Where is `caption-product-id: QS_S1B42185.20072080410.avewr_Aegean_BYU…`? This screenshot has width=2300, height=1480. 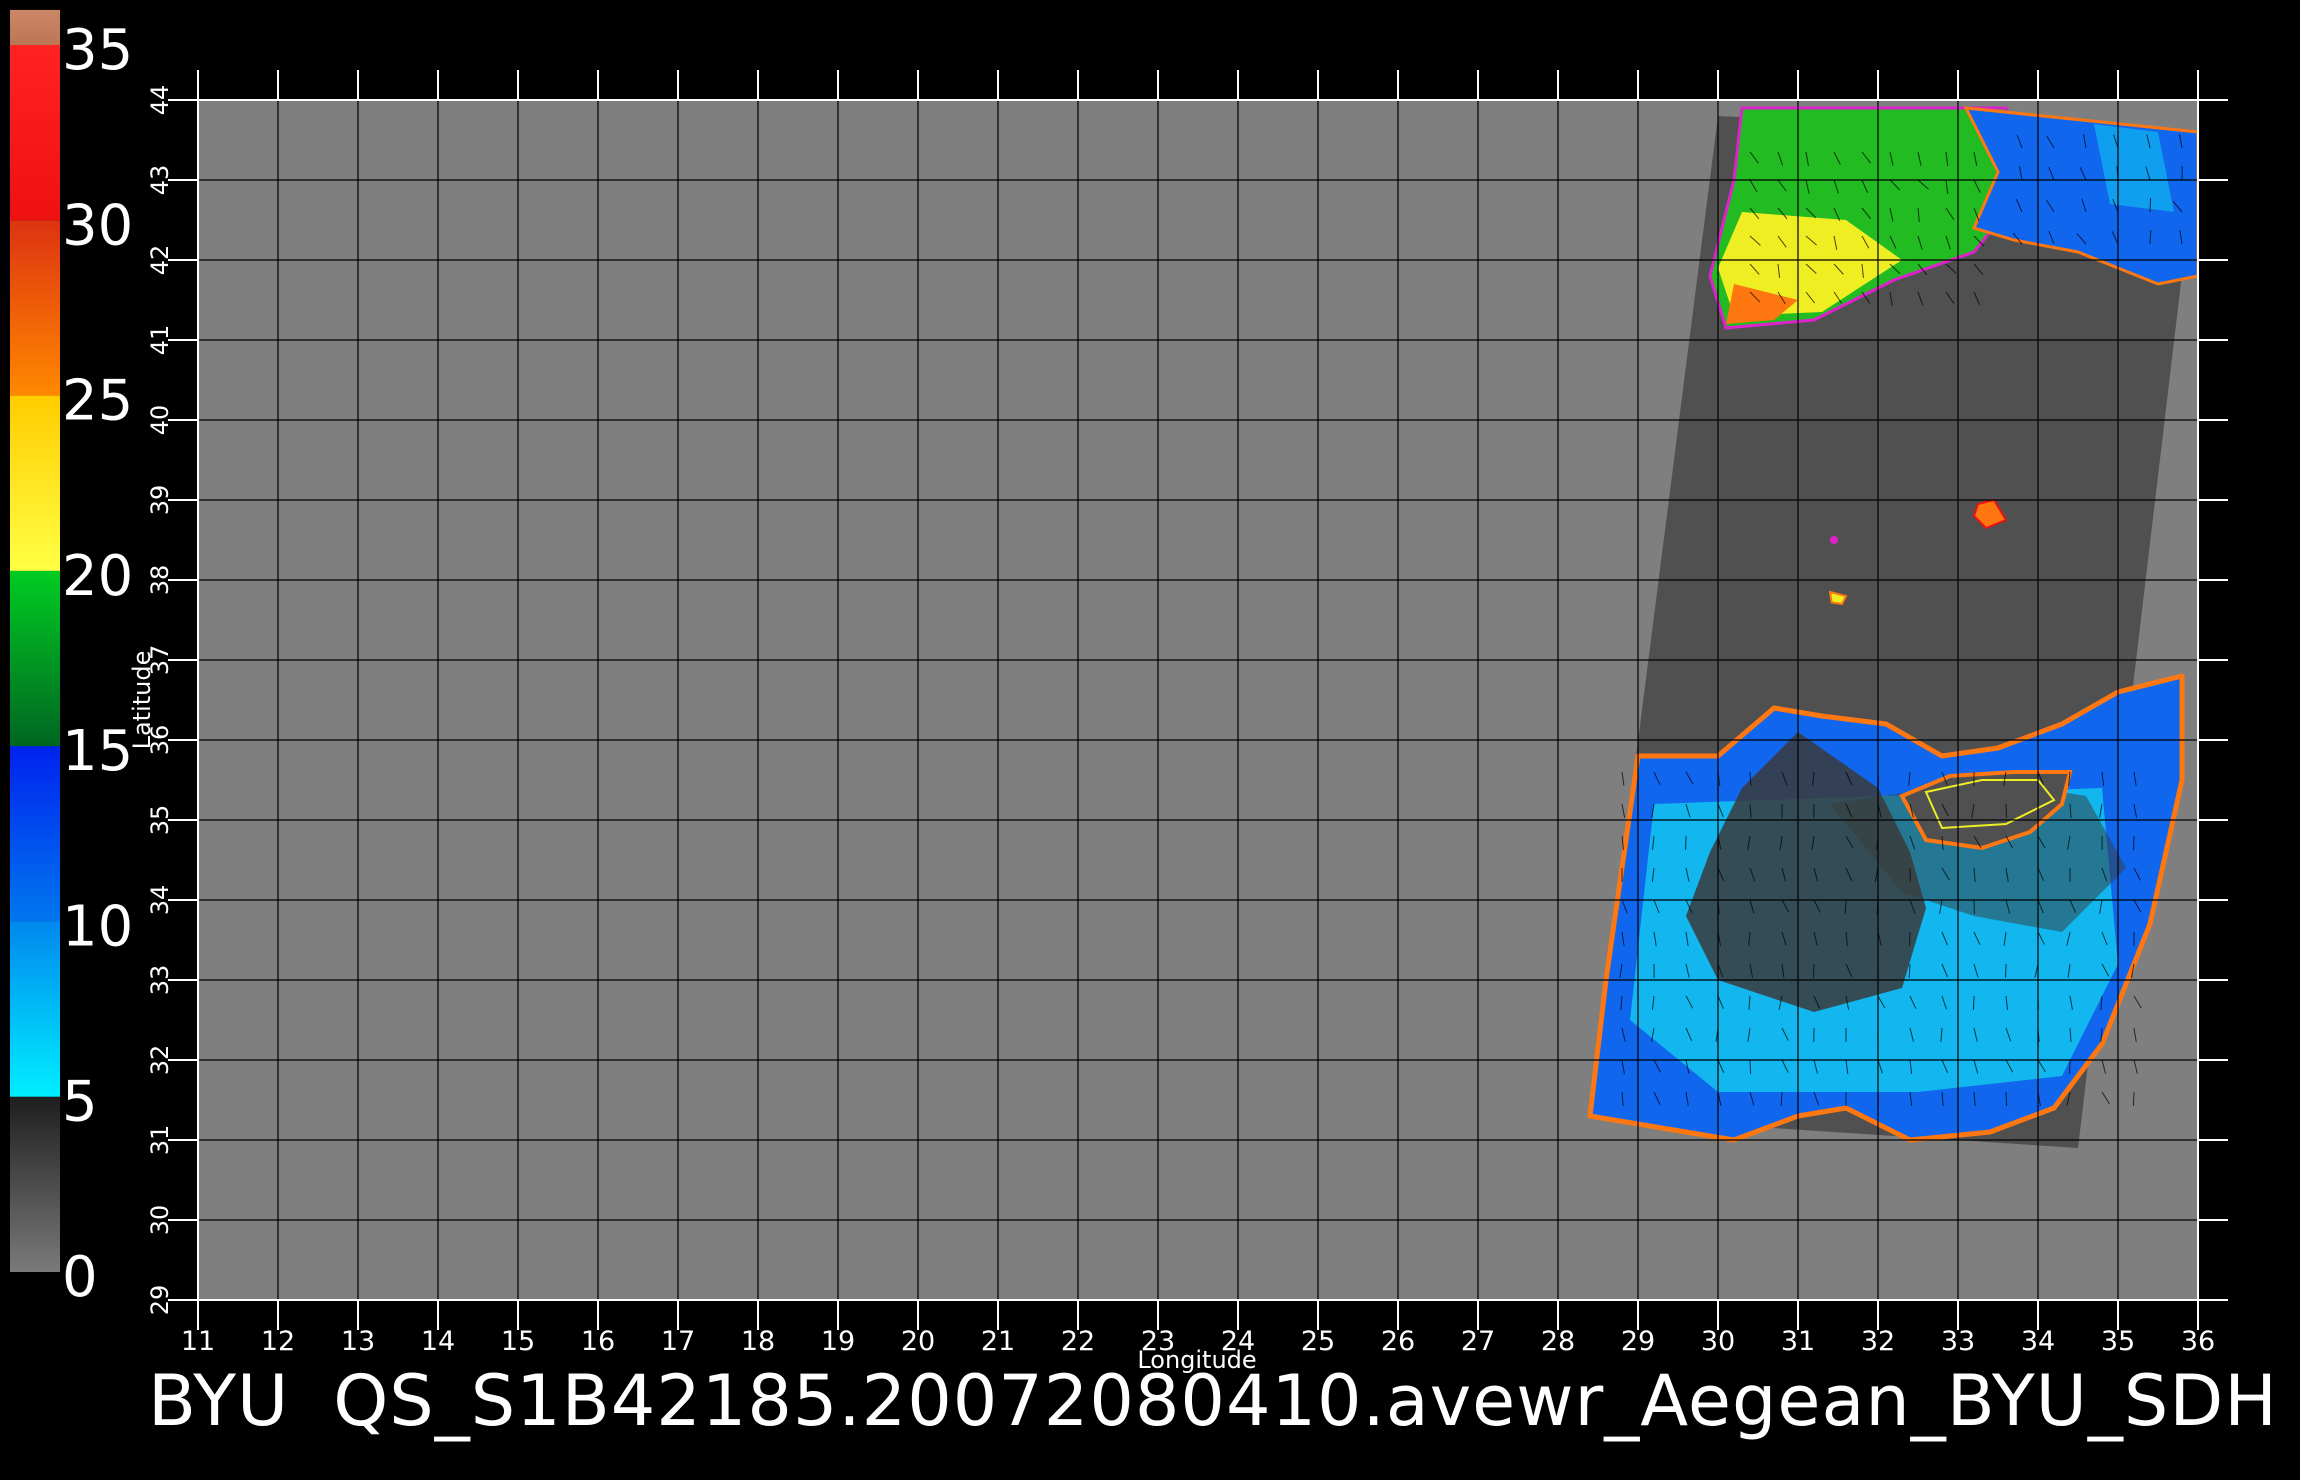
caption-product-id: QS_S1B42185.20072080410.avewr_Aegean_BYU… is located at coordinates (1305, 1401).